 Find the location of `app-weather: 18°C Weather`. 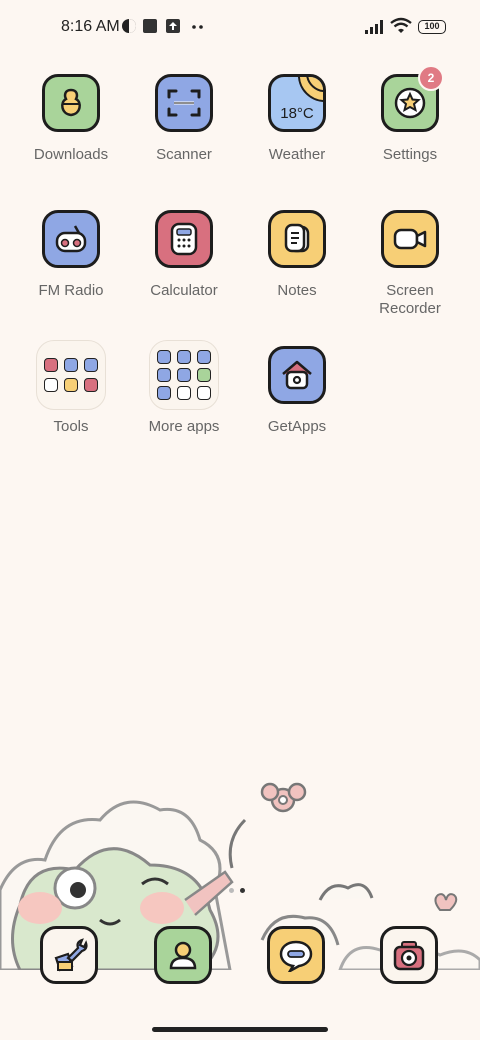

app-weather: 18°C Weather is located at coordinates (297, 119).